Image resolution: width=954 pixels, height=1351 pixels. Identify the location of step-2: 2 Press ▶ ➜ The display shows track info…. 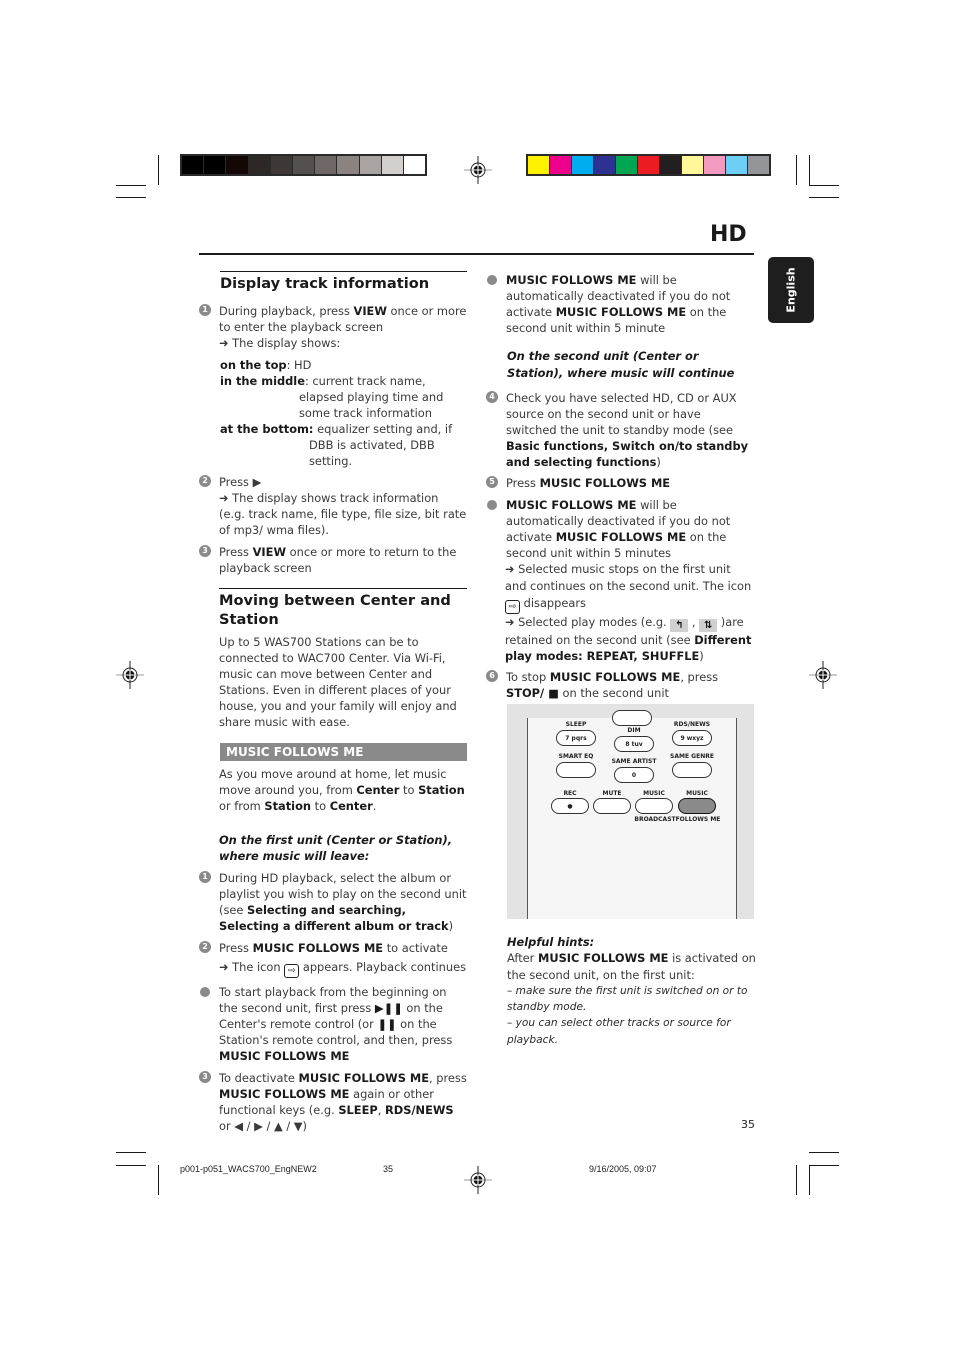
(333, 506).